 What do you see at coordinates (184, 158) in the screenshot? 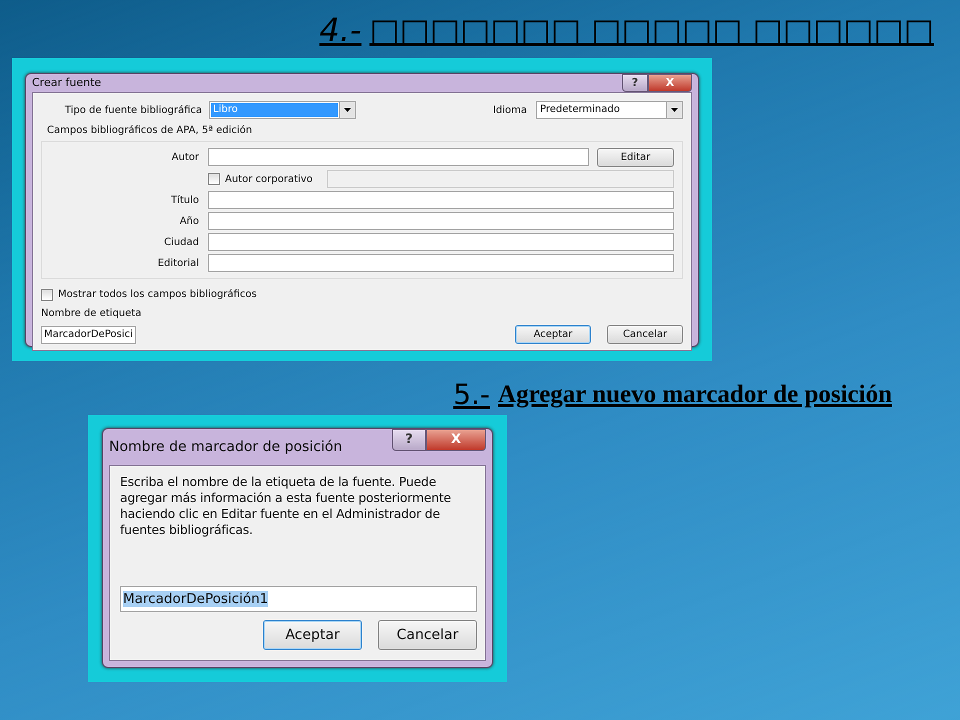
I see `field-label: Autor` at bounding box center [184, 158].